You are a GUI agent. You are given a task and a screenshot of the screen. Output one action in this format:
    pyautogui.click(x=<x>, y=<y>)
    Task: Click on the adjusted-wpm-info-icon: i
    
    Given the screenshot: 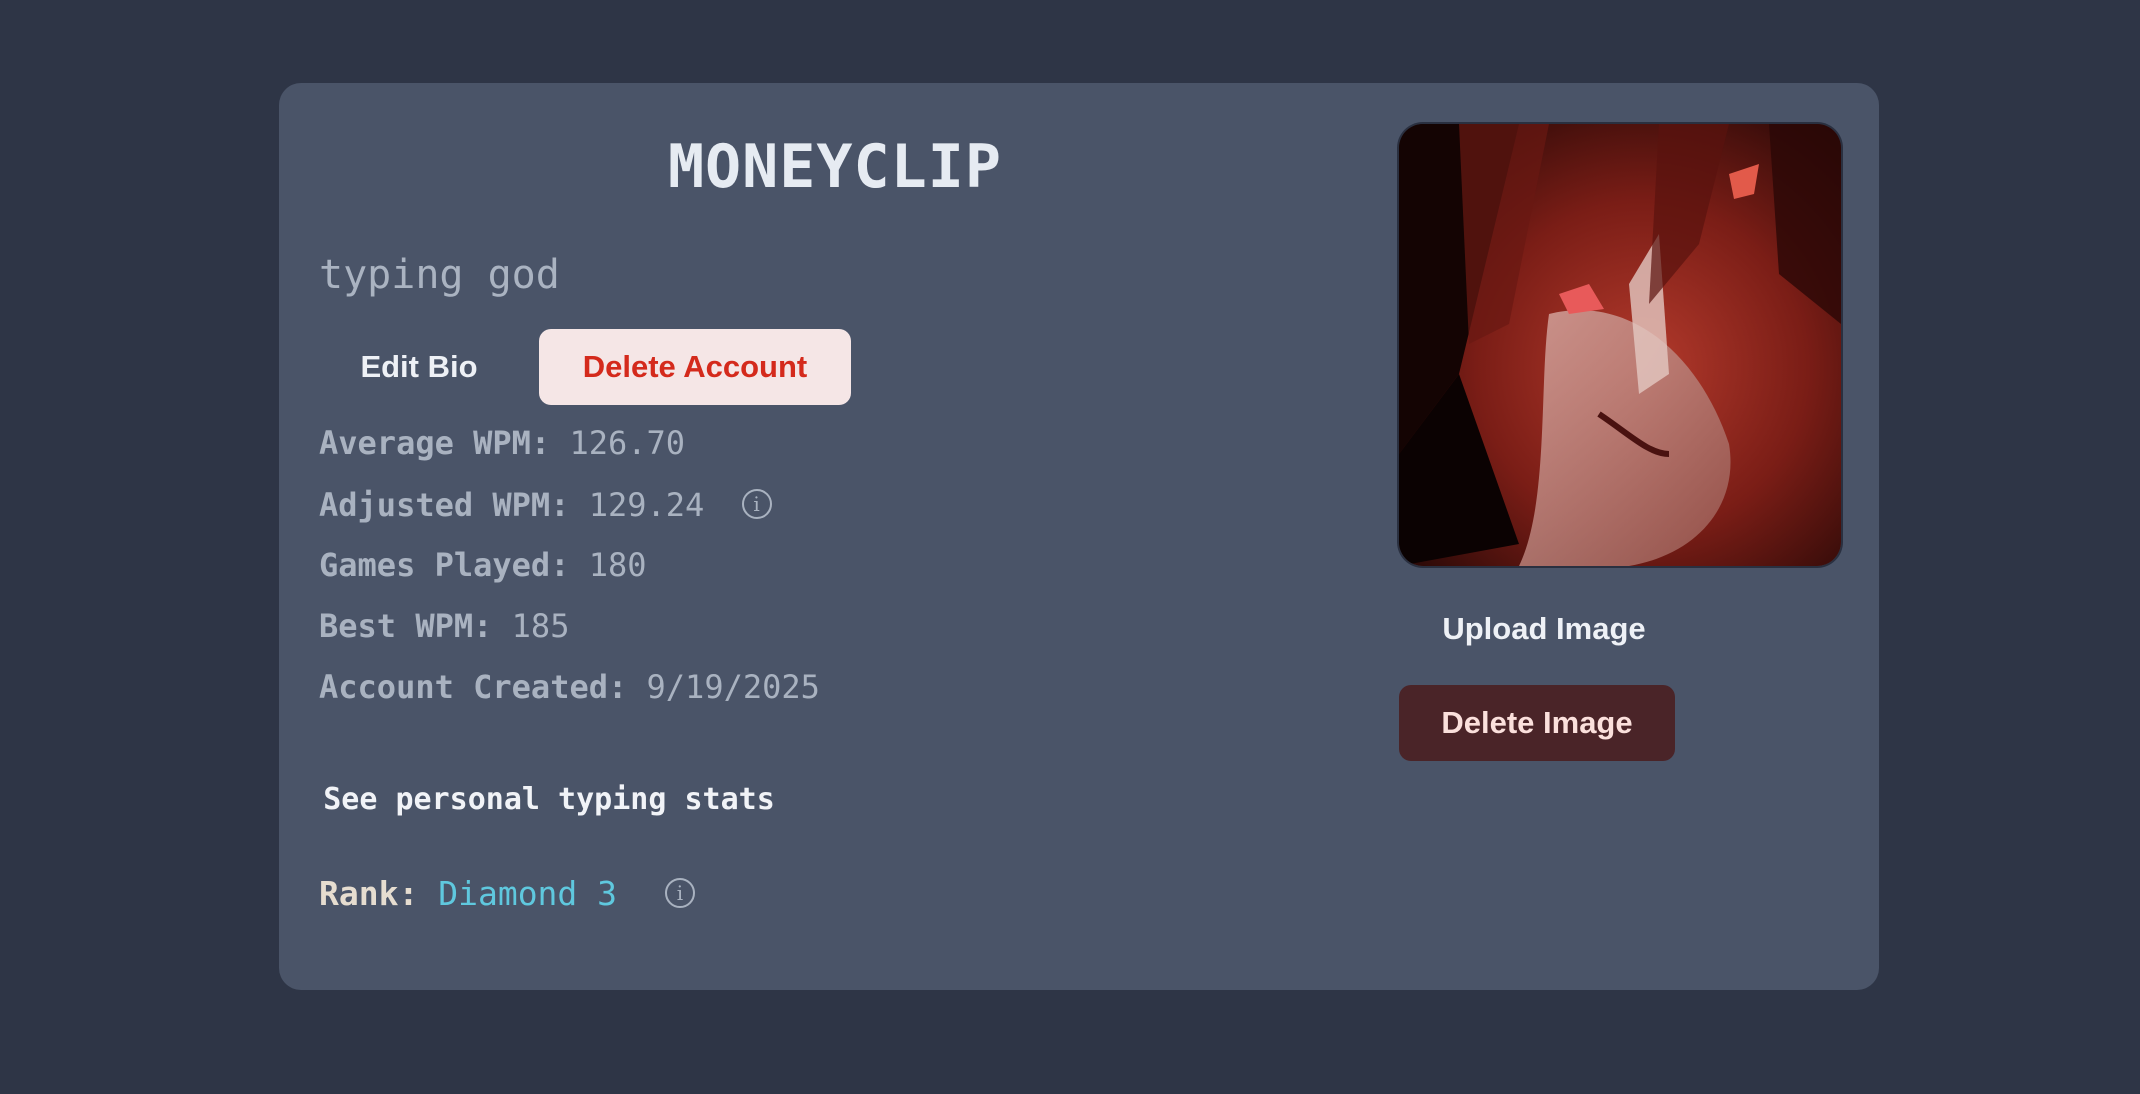 What is the action you would take?
    pyautogui.click(x=756, y=504)
    